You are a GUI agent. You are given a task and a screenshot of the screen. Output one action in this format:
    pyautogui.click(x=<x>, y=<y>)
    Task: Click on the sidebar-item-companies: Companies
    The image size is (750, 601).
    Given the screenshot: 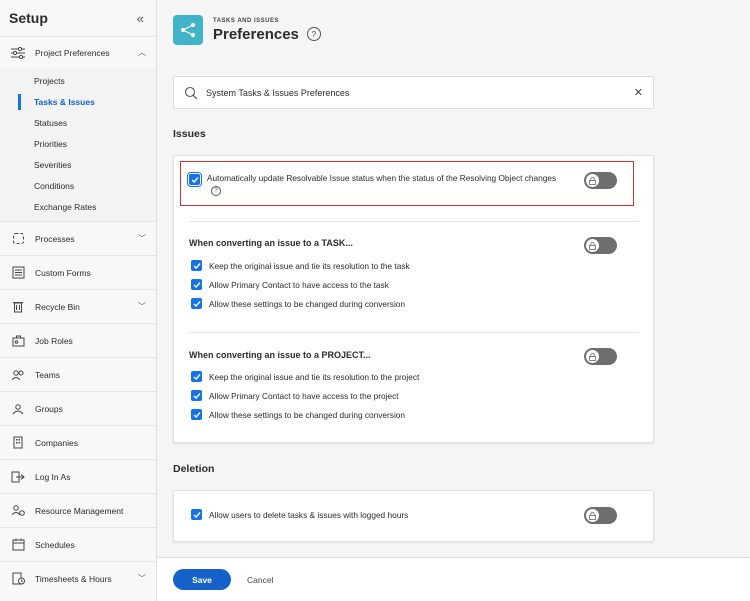 What is the action you would take?
    pyautogui.click(x=78, y=442)
    